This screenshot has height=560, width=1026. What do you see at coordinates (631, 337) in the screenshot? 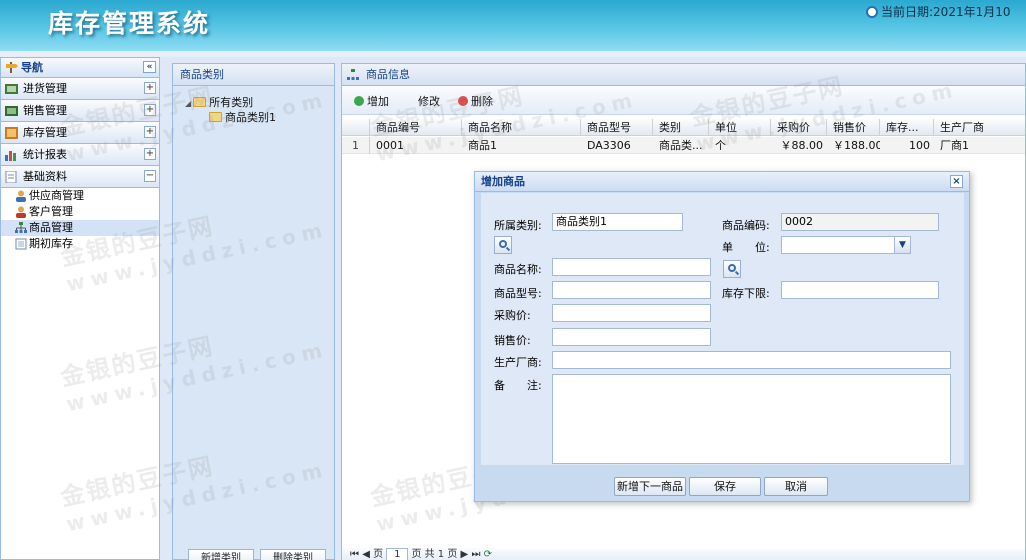
I see `sale-price-field` at bounding box center [631, 337].